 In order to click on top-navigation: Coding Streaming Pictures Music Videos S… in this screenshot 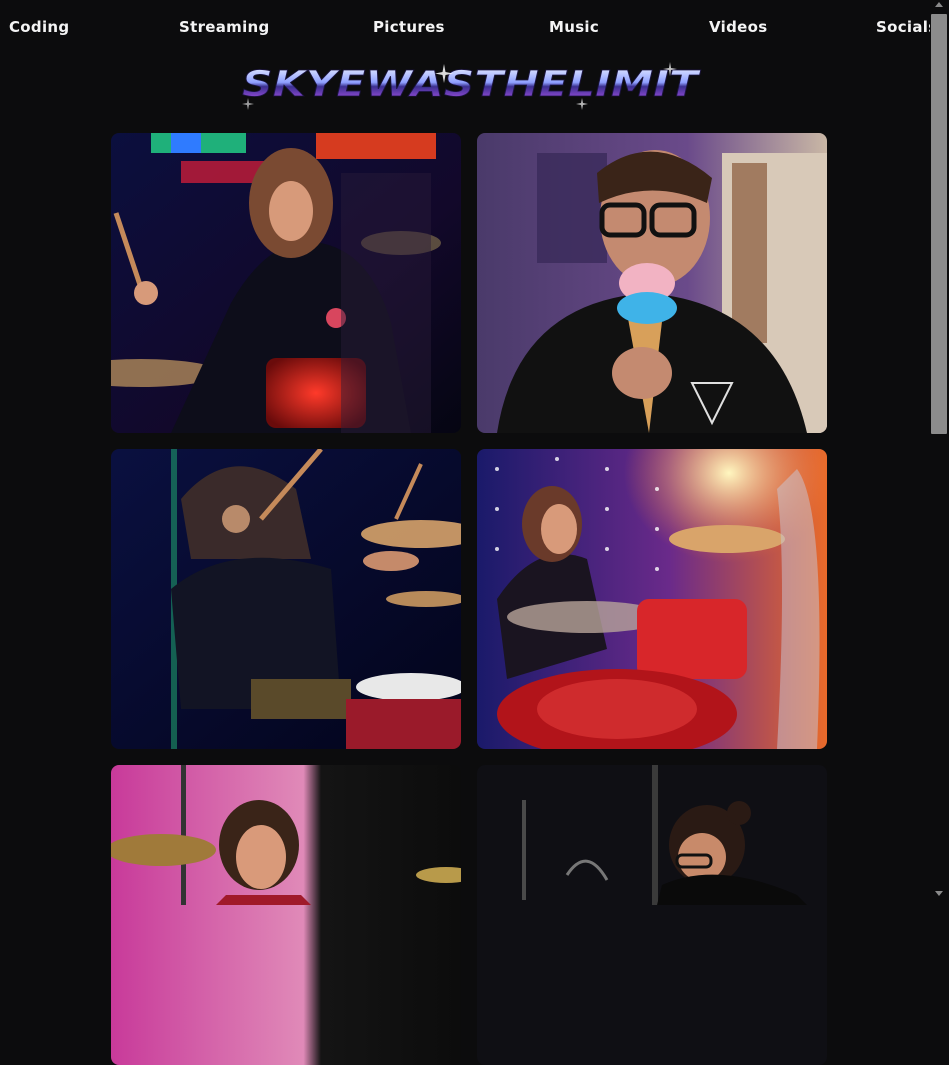, I will do `click(468, 28)`.